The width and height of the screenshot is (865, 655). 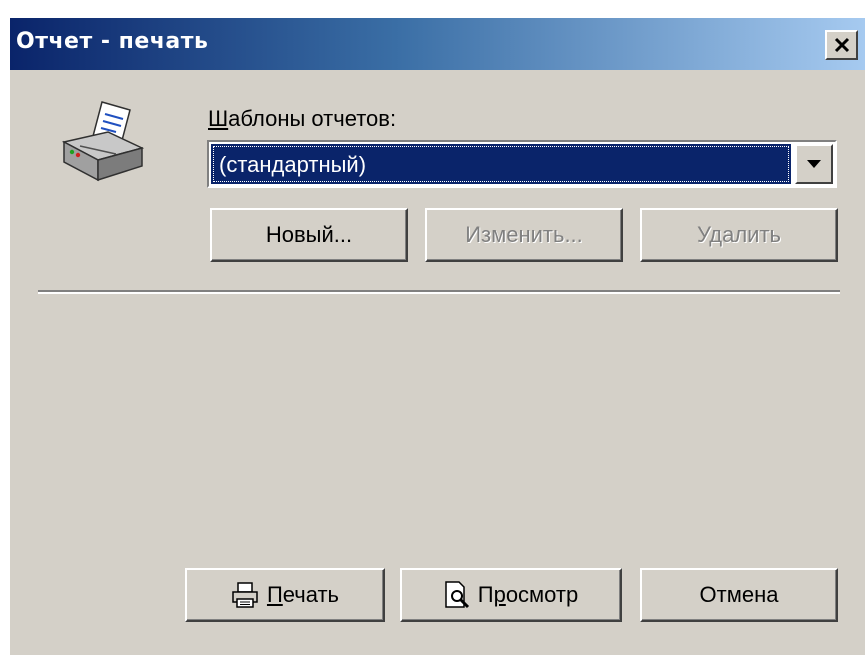 What do you see at coordinates (501, 164) in the screenshot?
I see `selected-template-highlight: (стандартный)` at bounding box center [501, 164].